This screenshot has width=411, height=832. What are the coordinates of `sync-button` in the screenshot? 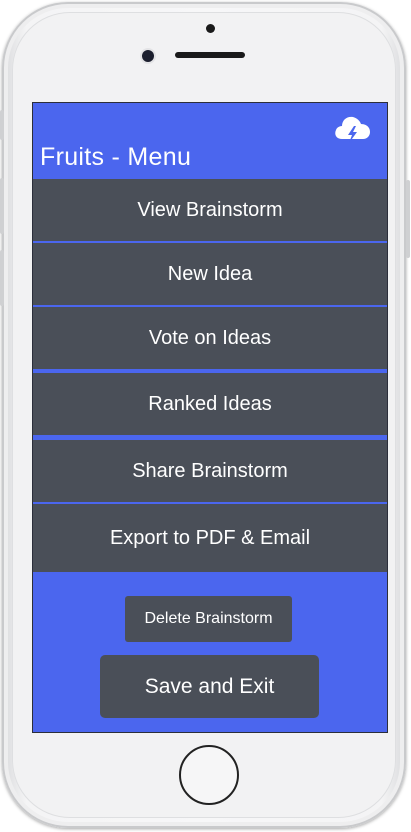 It's located at (355, 135).